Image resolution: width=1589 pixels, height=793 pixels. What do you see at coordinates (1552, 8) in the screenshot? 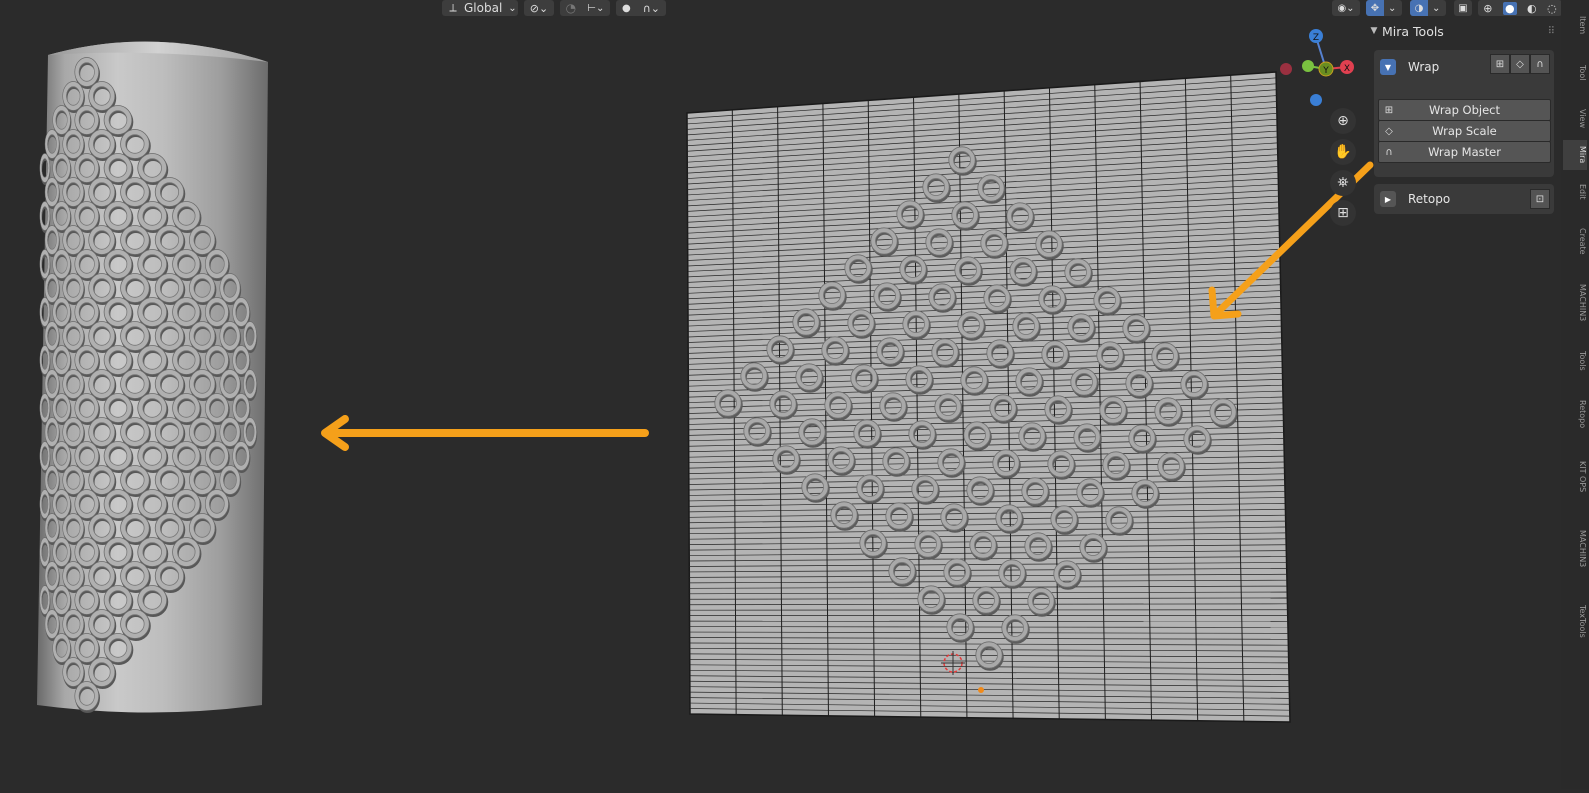
I see `rendered-shading-icon: ◌` at bounding box center [1552, 8].